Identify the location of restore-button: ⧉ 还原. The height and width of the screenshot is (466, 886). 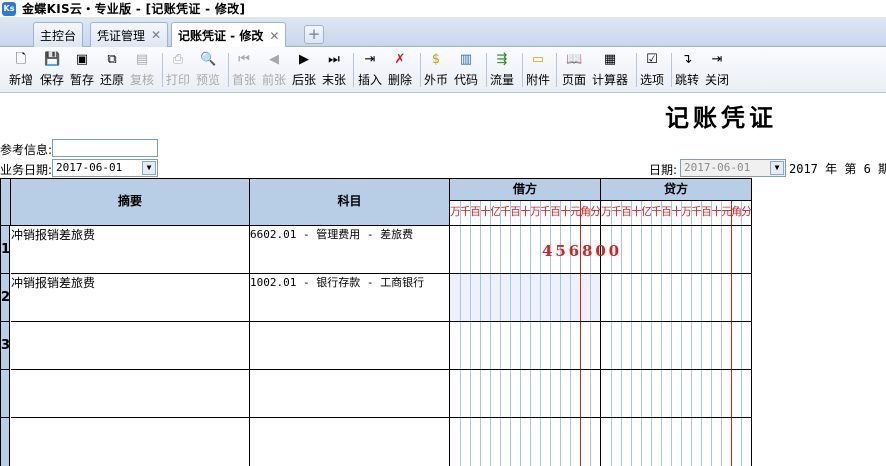
(112, 70).